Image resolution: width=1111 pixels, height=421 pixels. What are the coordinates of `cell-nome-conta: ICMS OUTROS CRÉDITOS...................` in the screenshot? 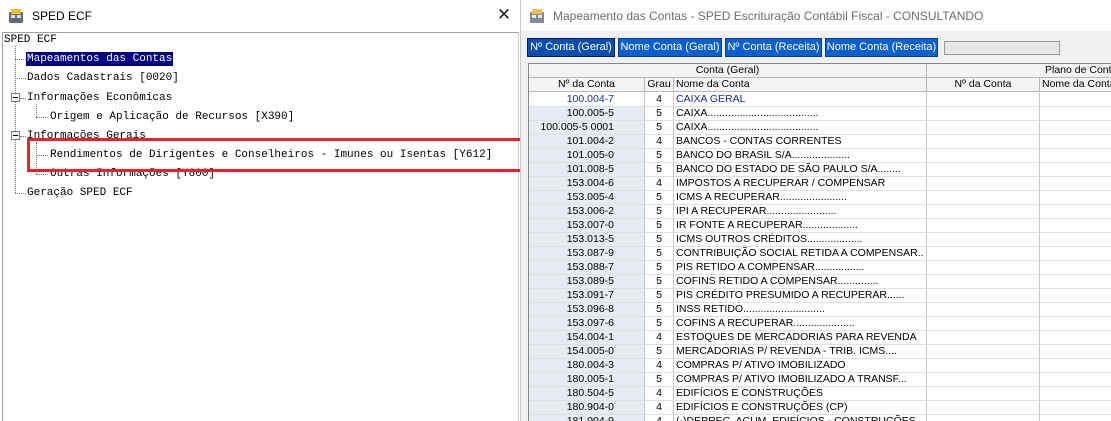 It's located at (800, 240).